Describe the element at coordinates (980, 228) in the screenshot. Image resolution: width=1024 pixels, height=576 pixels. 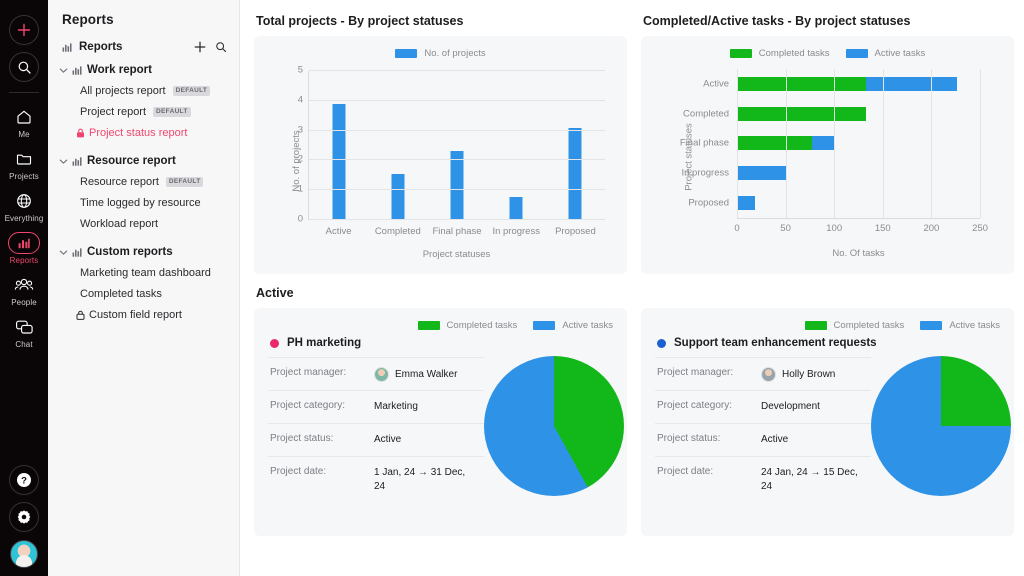
I see `x-axis-tick: 250` at that location.